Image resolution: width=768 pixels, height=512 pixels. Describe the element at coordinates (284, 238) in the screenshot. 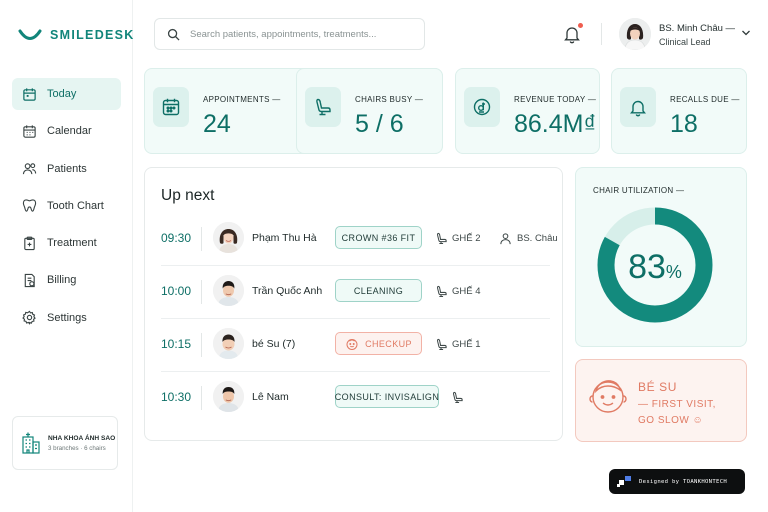

I see `patient-name: Phạm Thu Hà` at that location.